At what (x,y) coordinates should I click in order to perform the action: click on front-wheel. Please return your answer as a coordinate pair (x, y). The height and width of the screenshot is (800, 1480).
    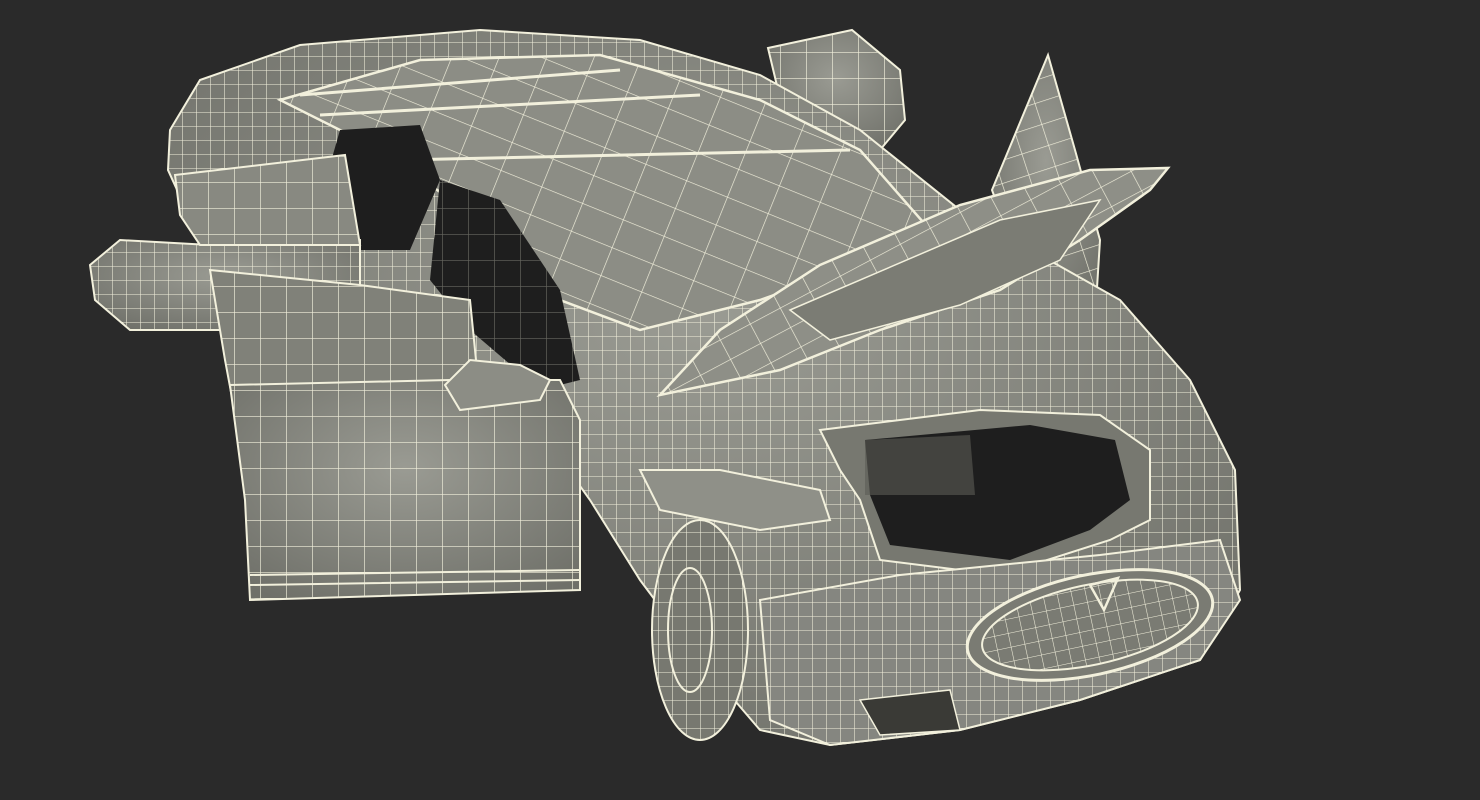
    Looking at the image, I should click on (700, 630).